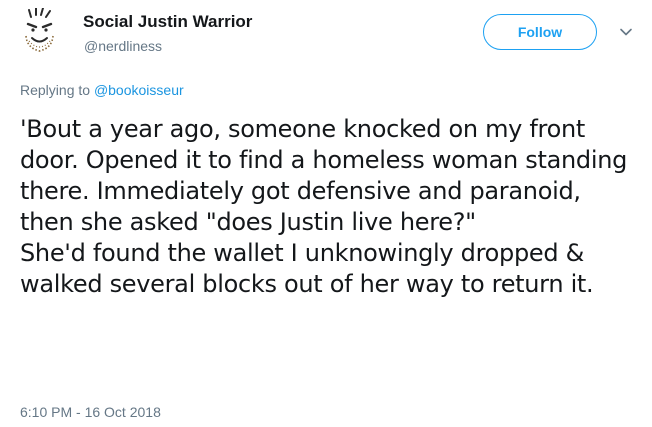 This screenshot has height=427, width=652. I want to click on follow-button: Follow, so click(540, 32).